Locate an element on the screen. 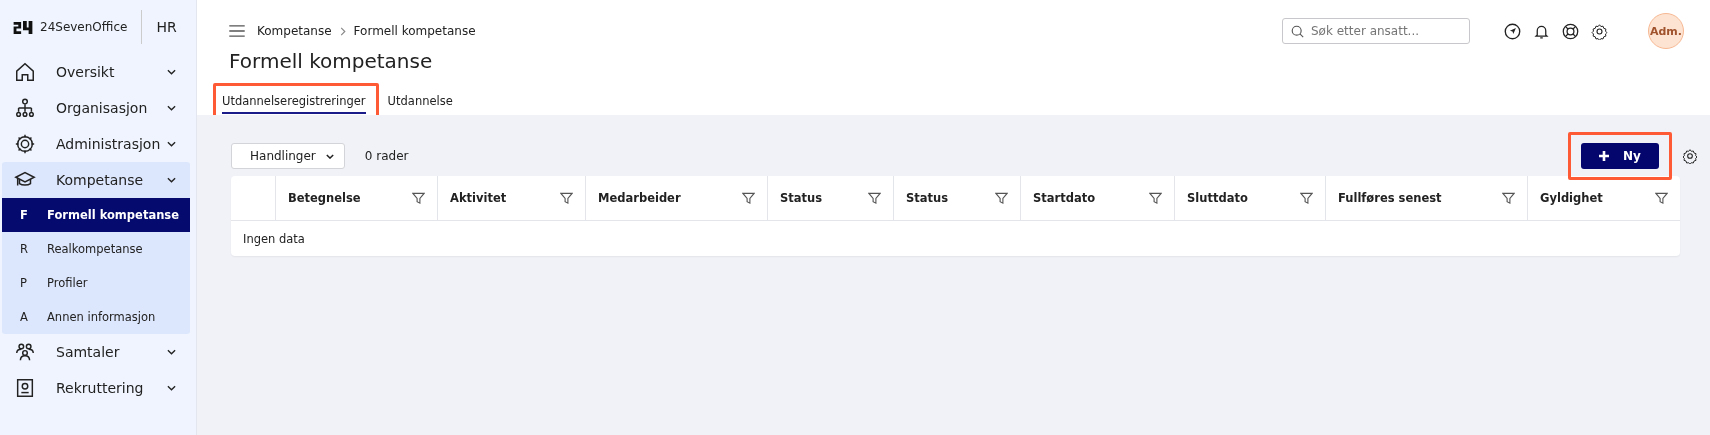 This screenshot has width=1710, height=435. user-avatar: Adm. is located at coordinates (1666, 31).